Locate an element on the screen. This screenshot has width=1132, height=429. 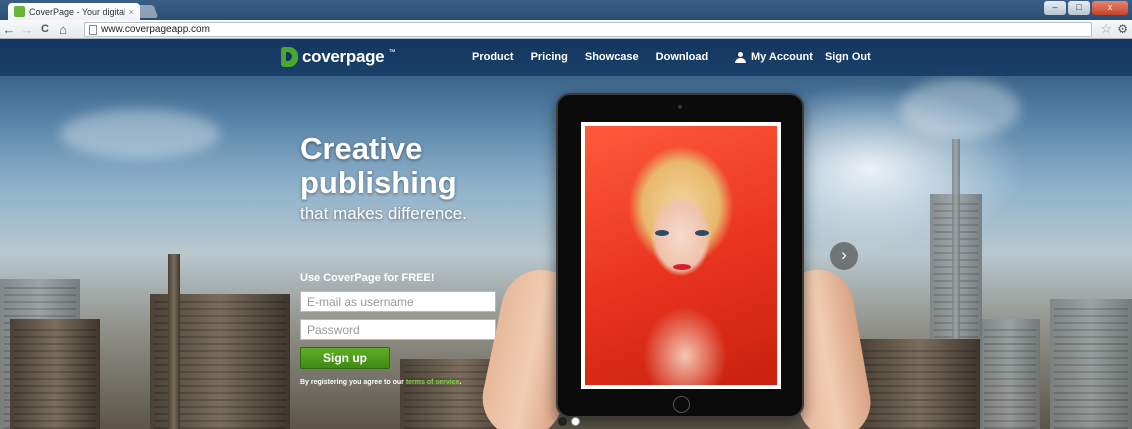
new-tab-button is located at coordinates (144, 11).